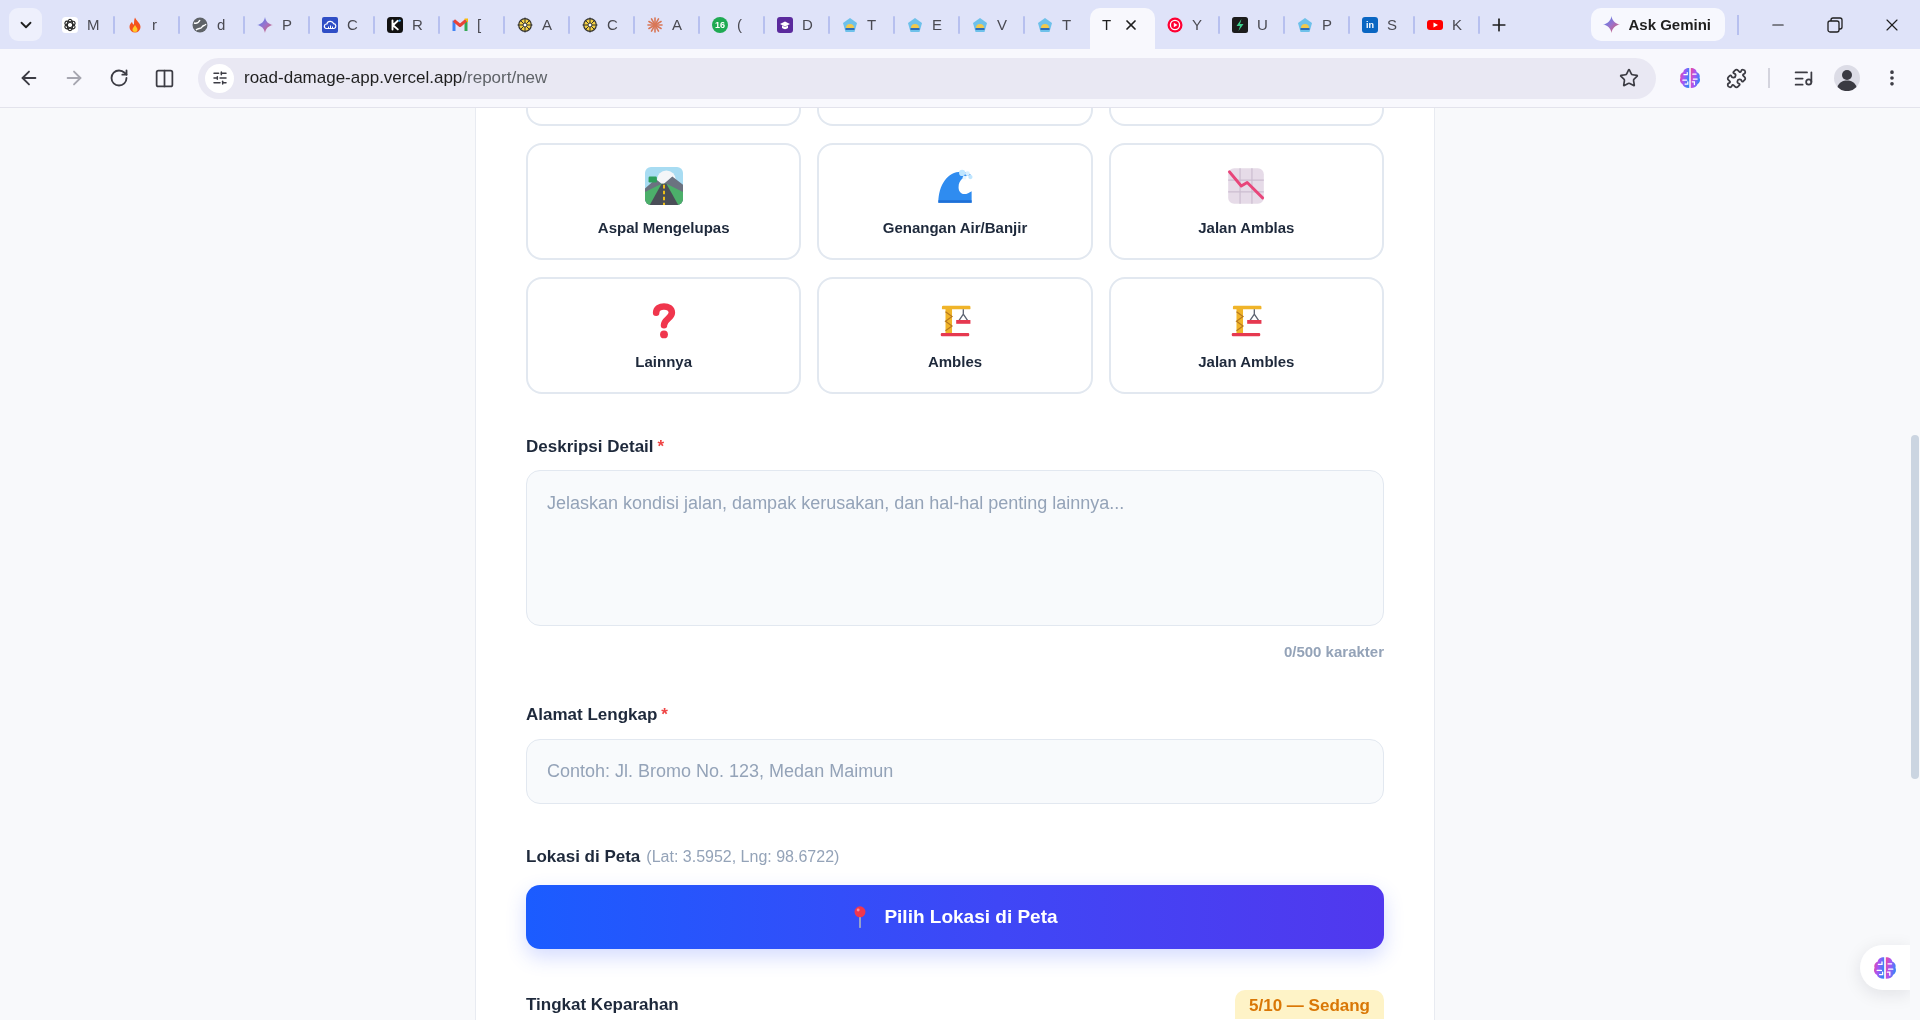  Describe the element at coordinates (135, 24) in the screenshot. I see `flame-icon` at that location.